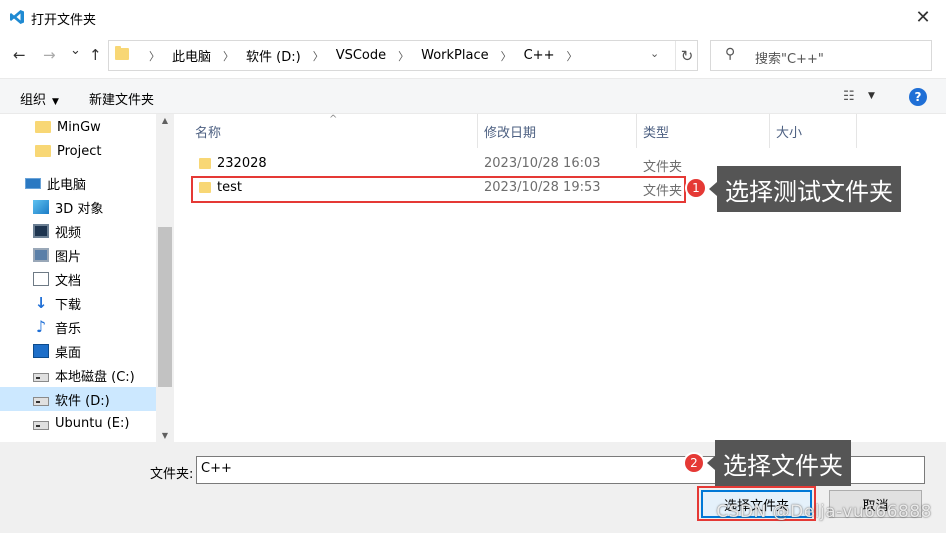 This screenshot has width=946, height=533. I want to click on sidebar-item-music: ♪ 音乐, so click(78, 327).